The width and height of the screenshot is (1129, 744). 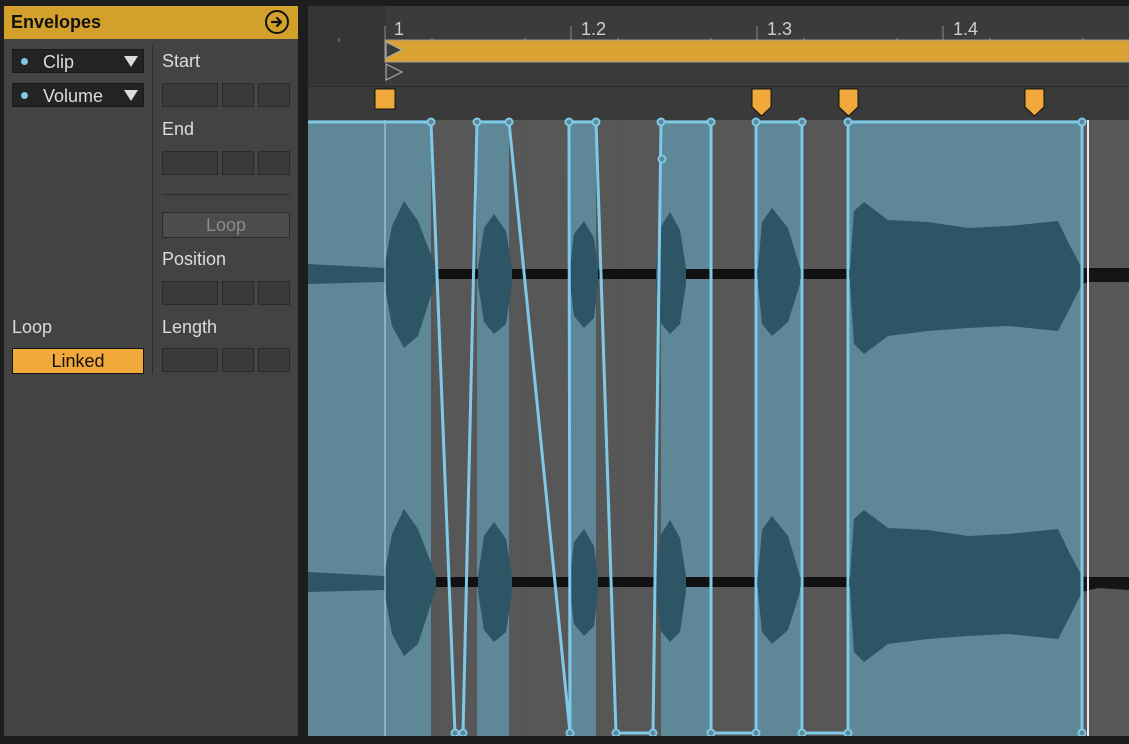 What do you see at coordinates (32, 327) in the screenshot?
I see `loop-label: Loop` at bounding box center [32, 327].